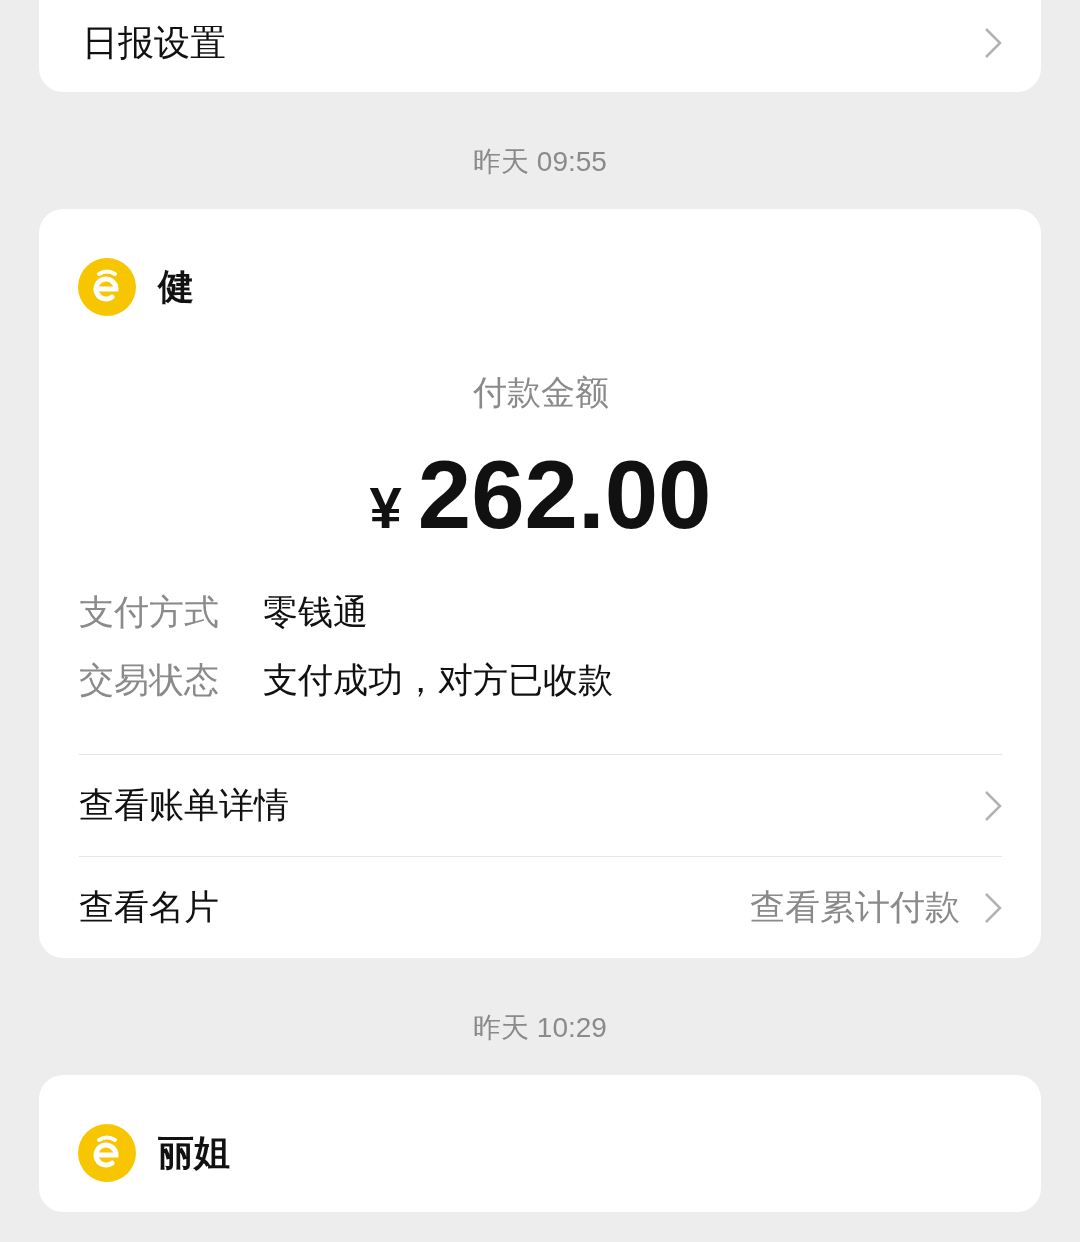 The width and height of the screenshot is (1080, 1242). Describe the element at coordinates (149, 612) in the screenshot. I see `detail-label: 支付方式` at that location.